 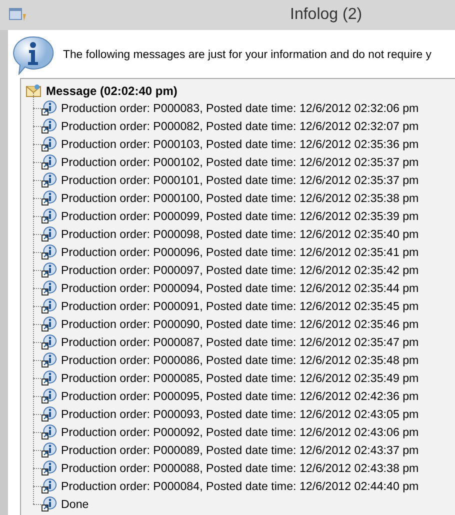 What do you see at coordinates (247, 55) in the screenshot?
I see `info-message: The following messages are just for your information and do not require y` at bounding box center [247, 55].